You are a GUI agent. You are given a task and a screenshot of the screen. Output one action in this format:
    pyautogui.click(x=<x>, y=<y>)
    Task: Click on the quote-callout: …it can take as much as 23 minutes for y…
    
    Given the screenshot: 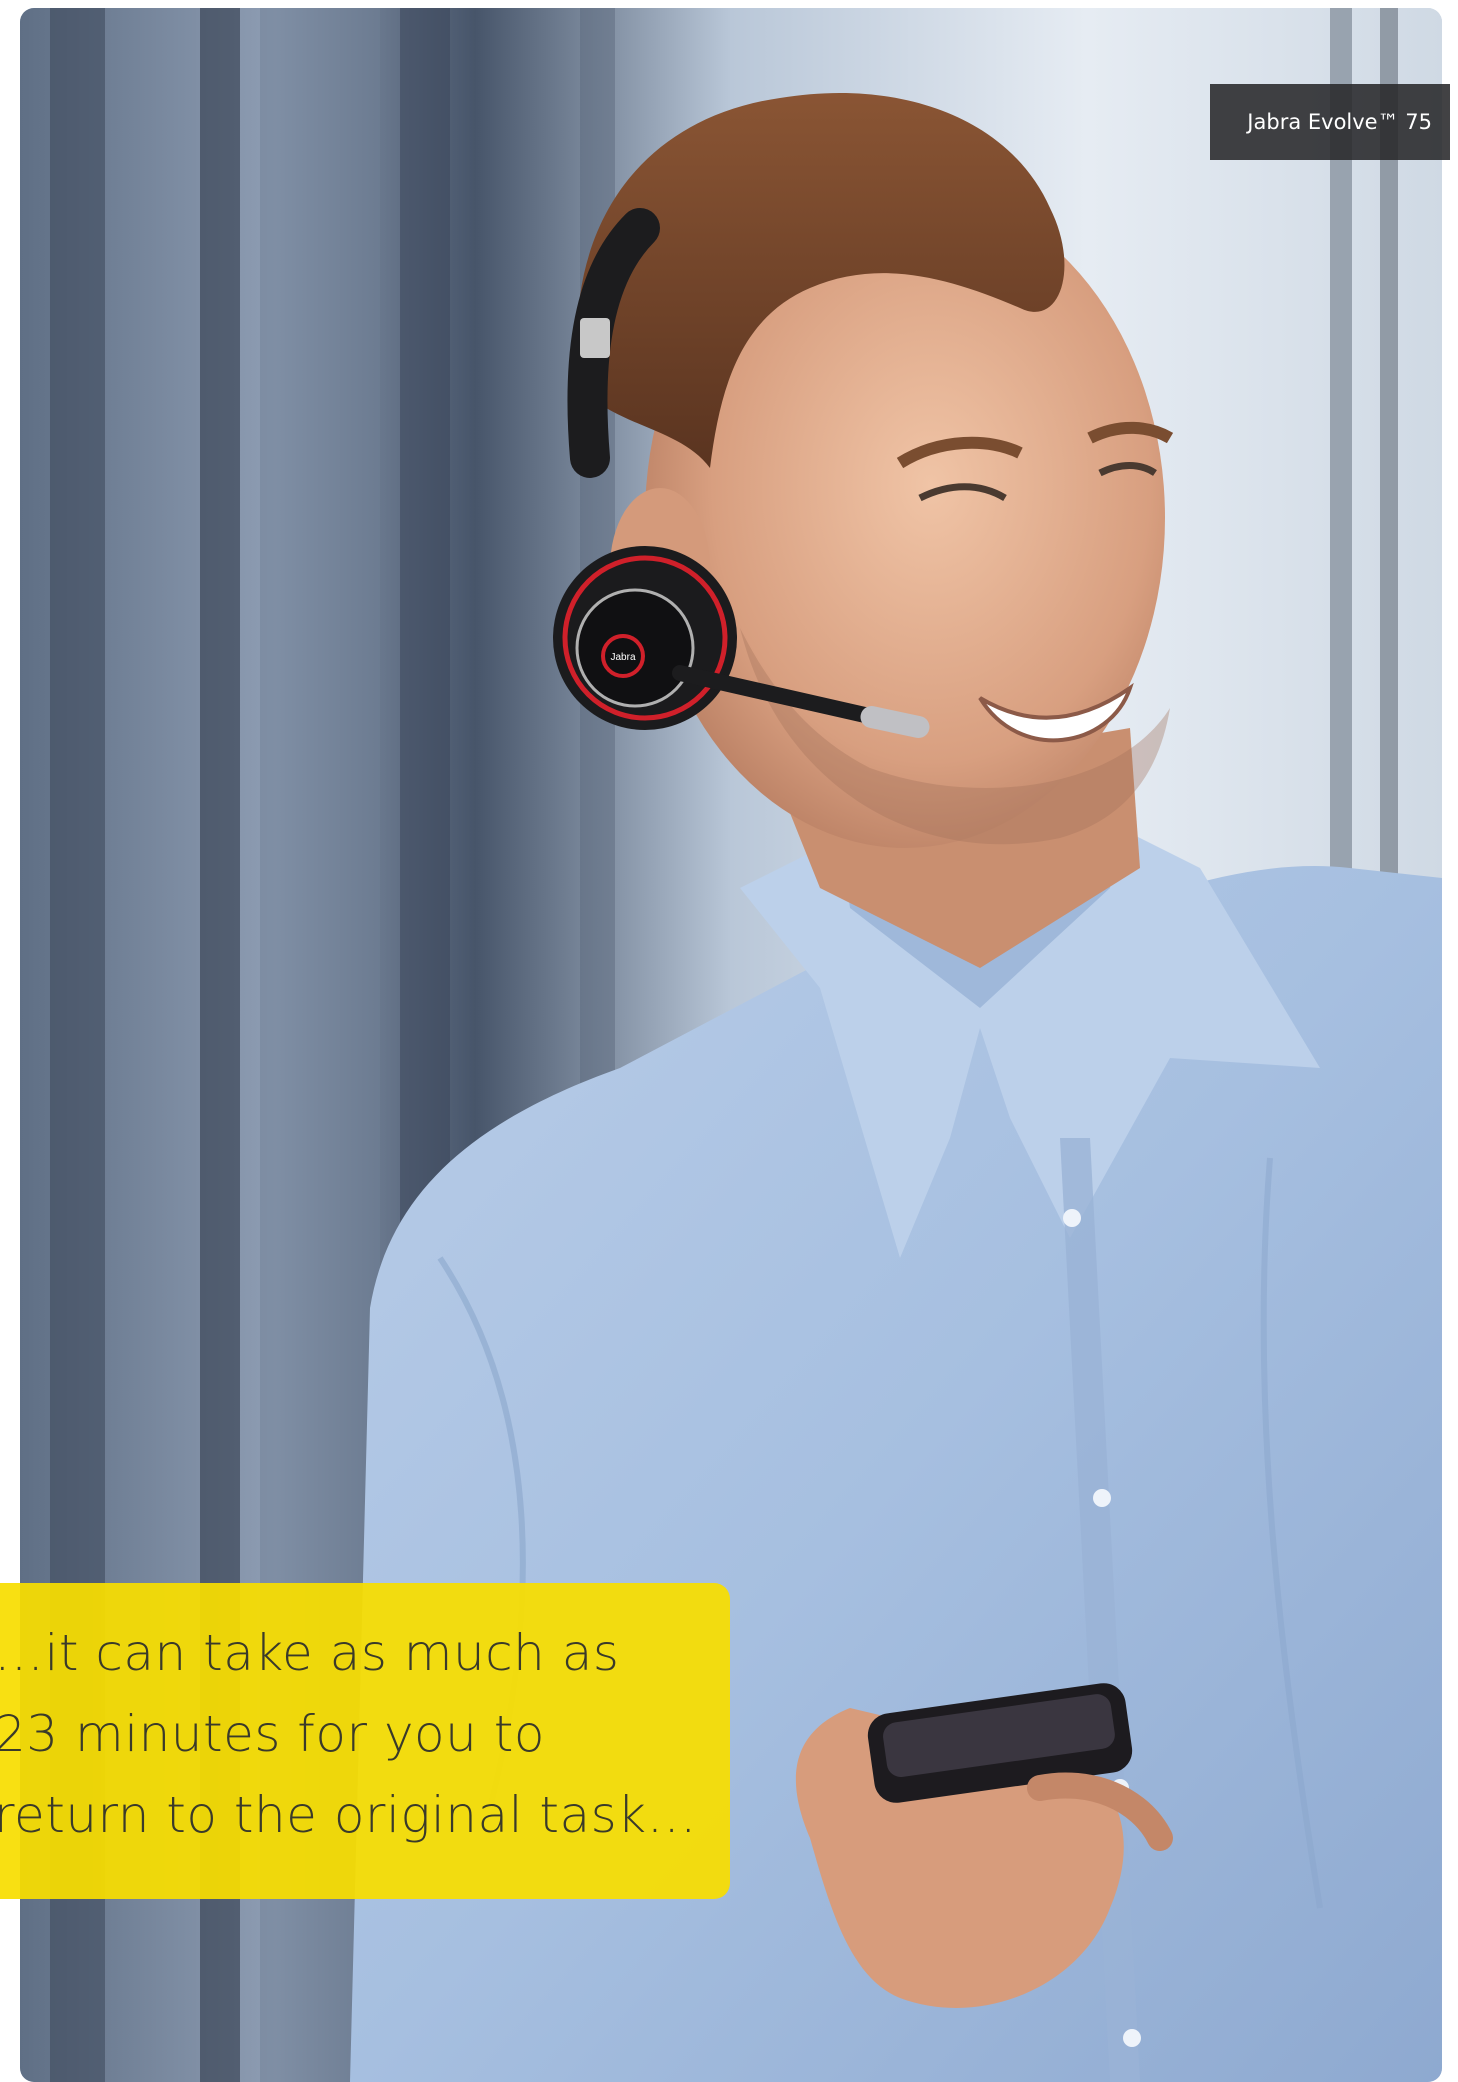 What is the action you would take?
    pyautogui.click(x=365, y=1741)
    